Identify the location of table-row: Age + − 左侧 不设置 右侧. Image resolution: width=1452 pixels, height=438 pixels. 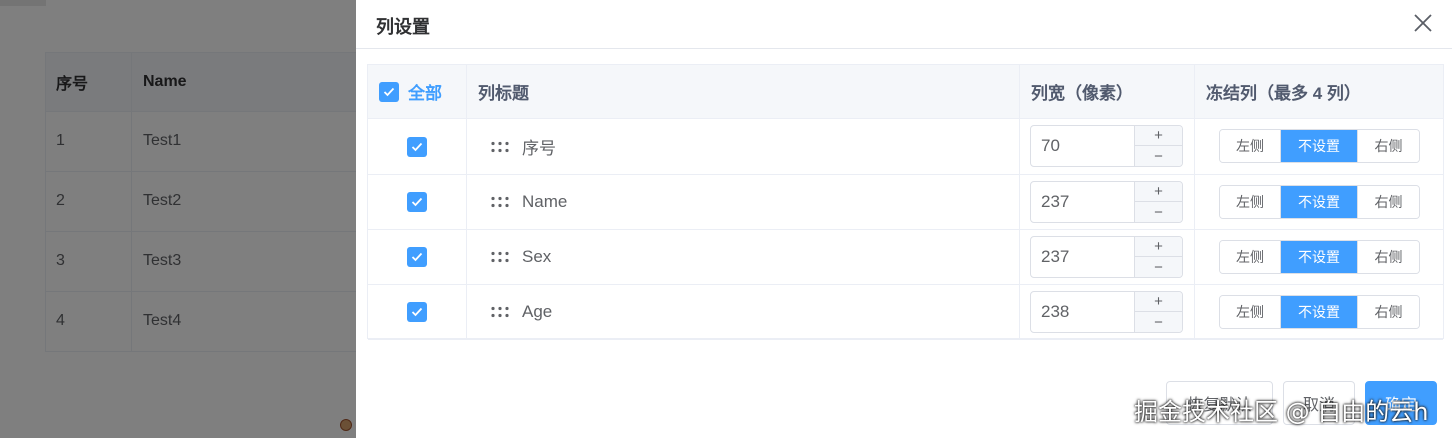
(905, 312).